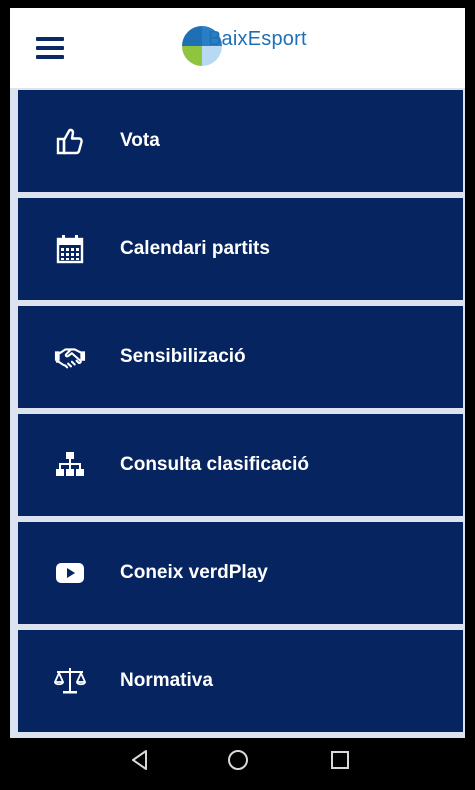  What do you see at coordinates (140, 760) in the screenshot?
I see `back-icon` at bounding box center [140, 760].